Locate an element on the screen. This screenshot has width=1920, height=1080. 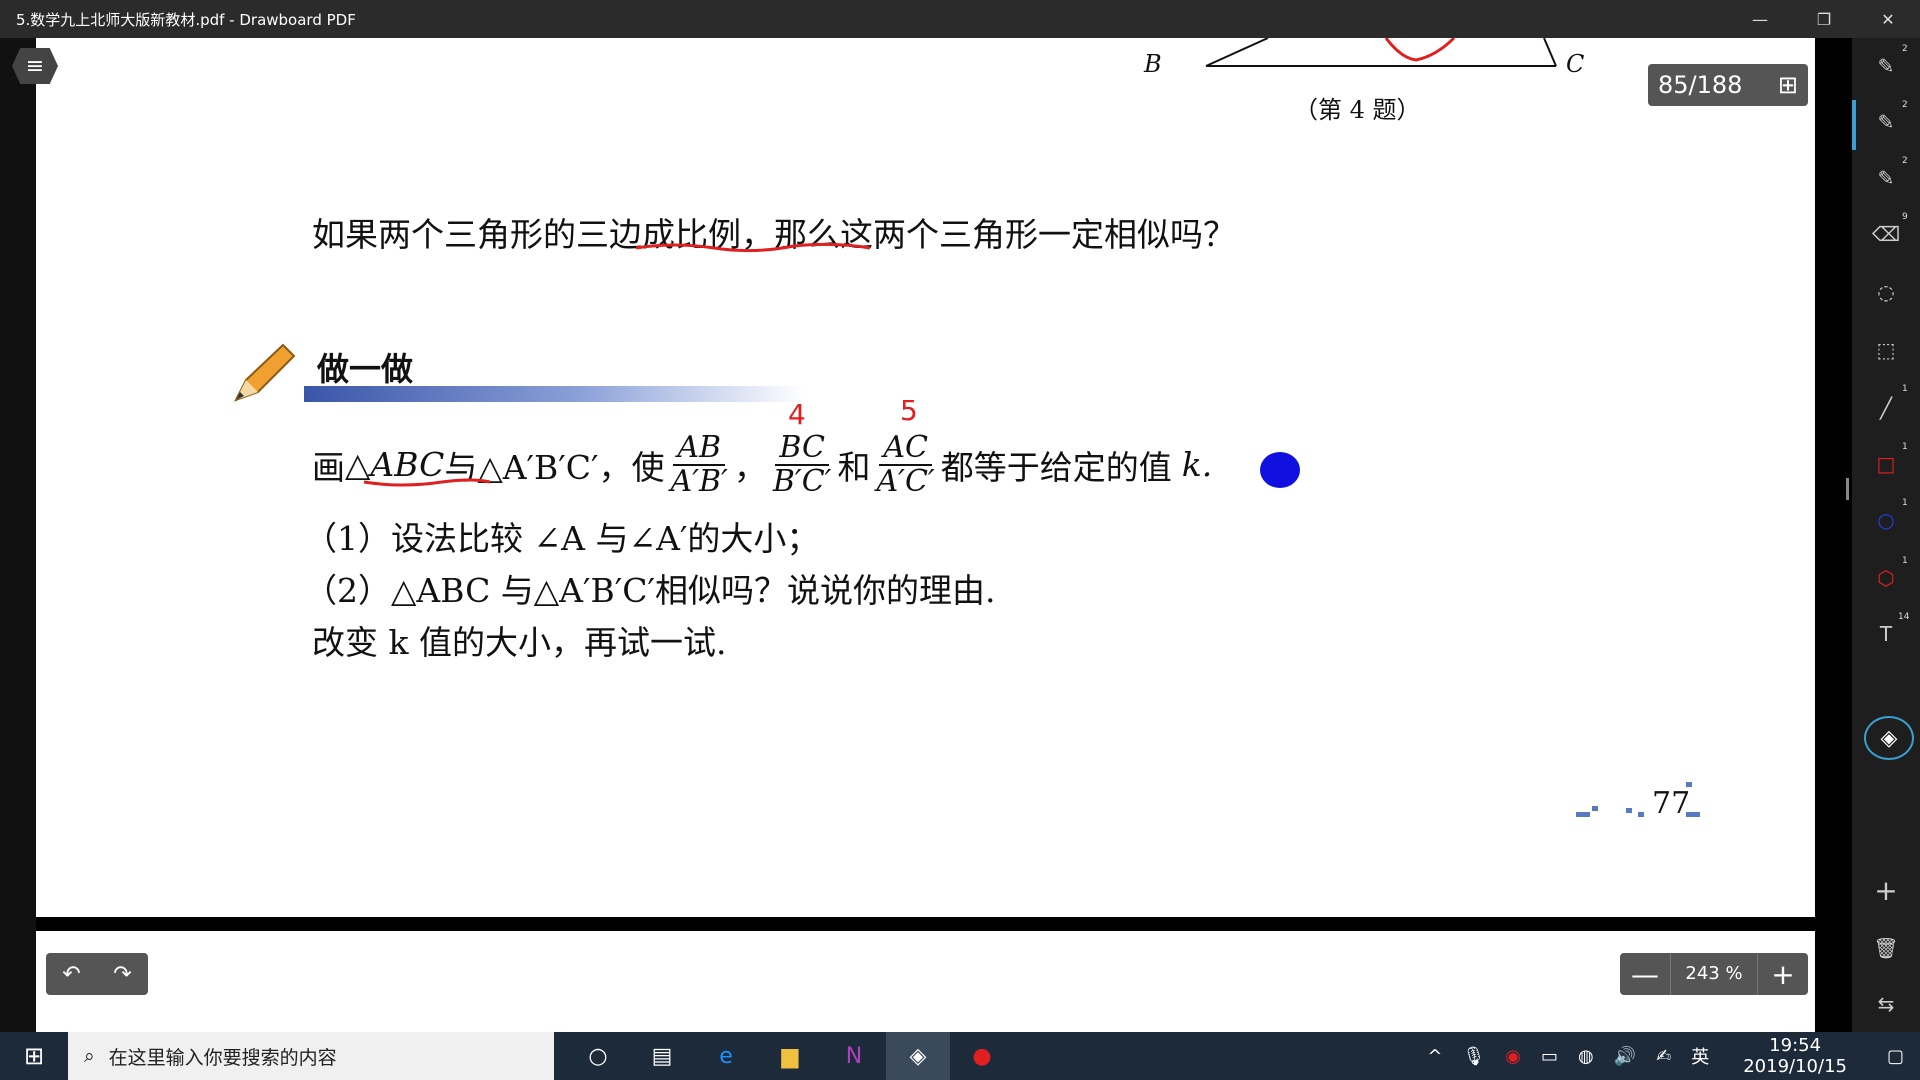
eraser-count: 9 is located at coordinates (1905, 217).